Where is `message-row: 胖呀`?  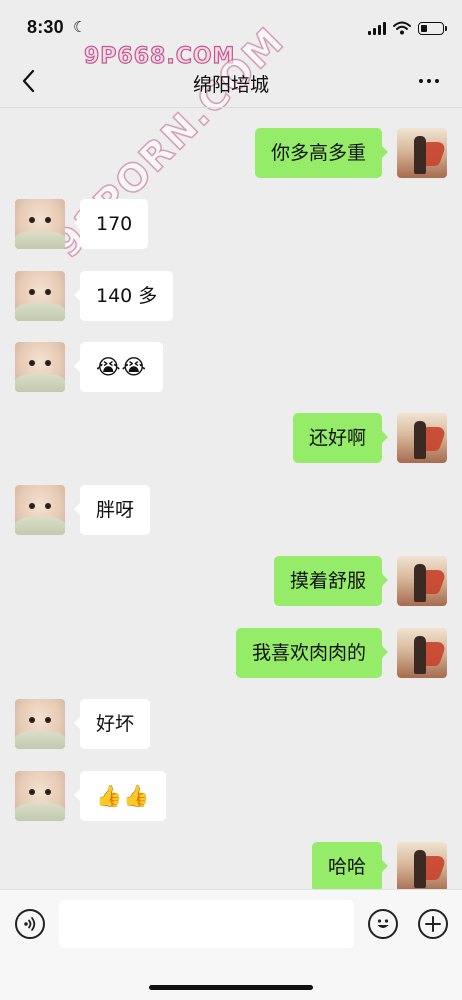
message-row: 胖呀 is located at coordinates (231, 510).